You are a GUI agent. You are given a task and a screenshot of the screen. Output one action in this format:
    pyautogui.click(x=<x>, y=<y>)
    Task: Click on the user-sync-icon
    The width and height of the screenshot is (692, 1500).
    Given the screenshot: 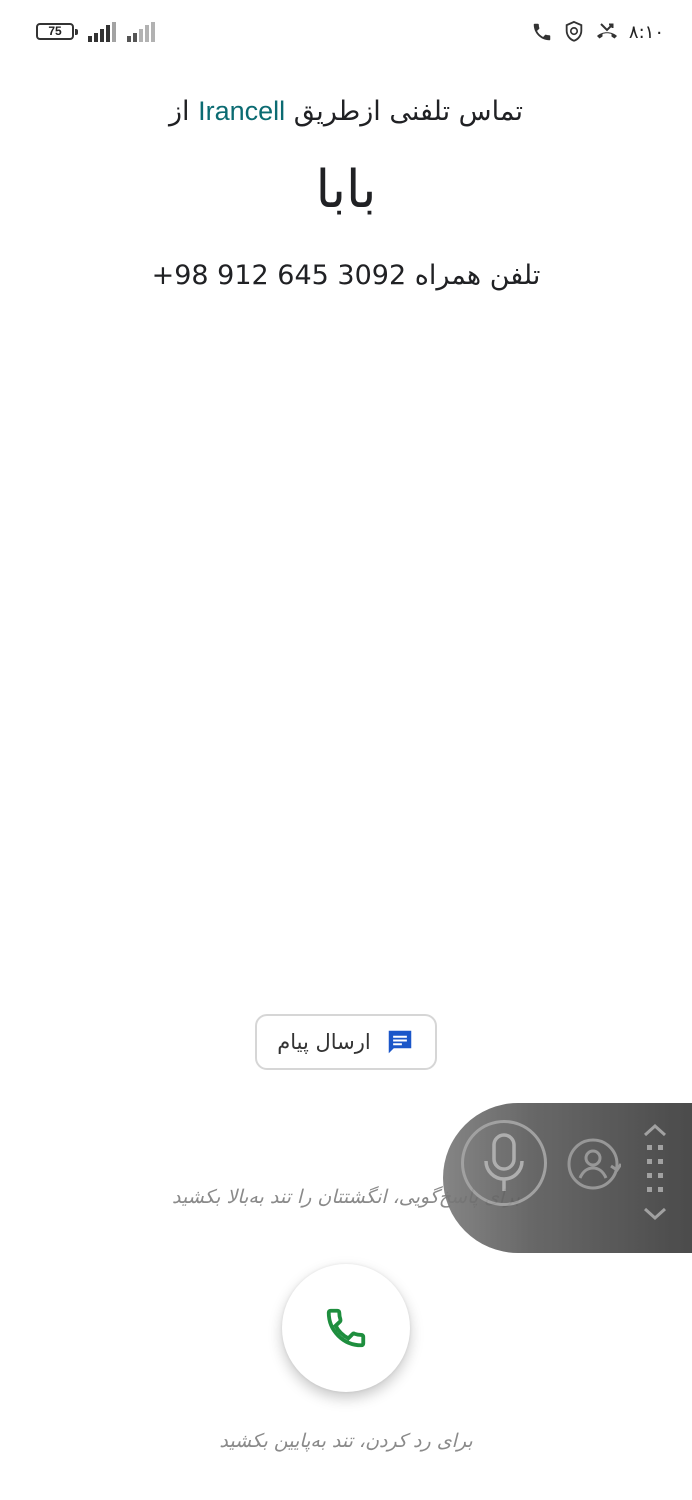 What is the action you would take?
    pyautogui.click(x=593, y=1164)
    